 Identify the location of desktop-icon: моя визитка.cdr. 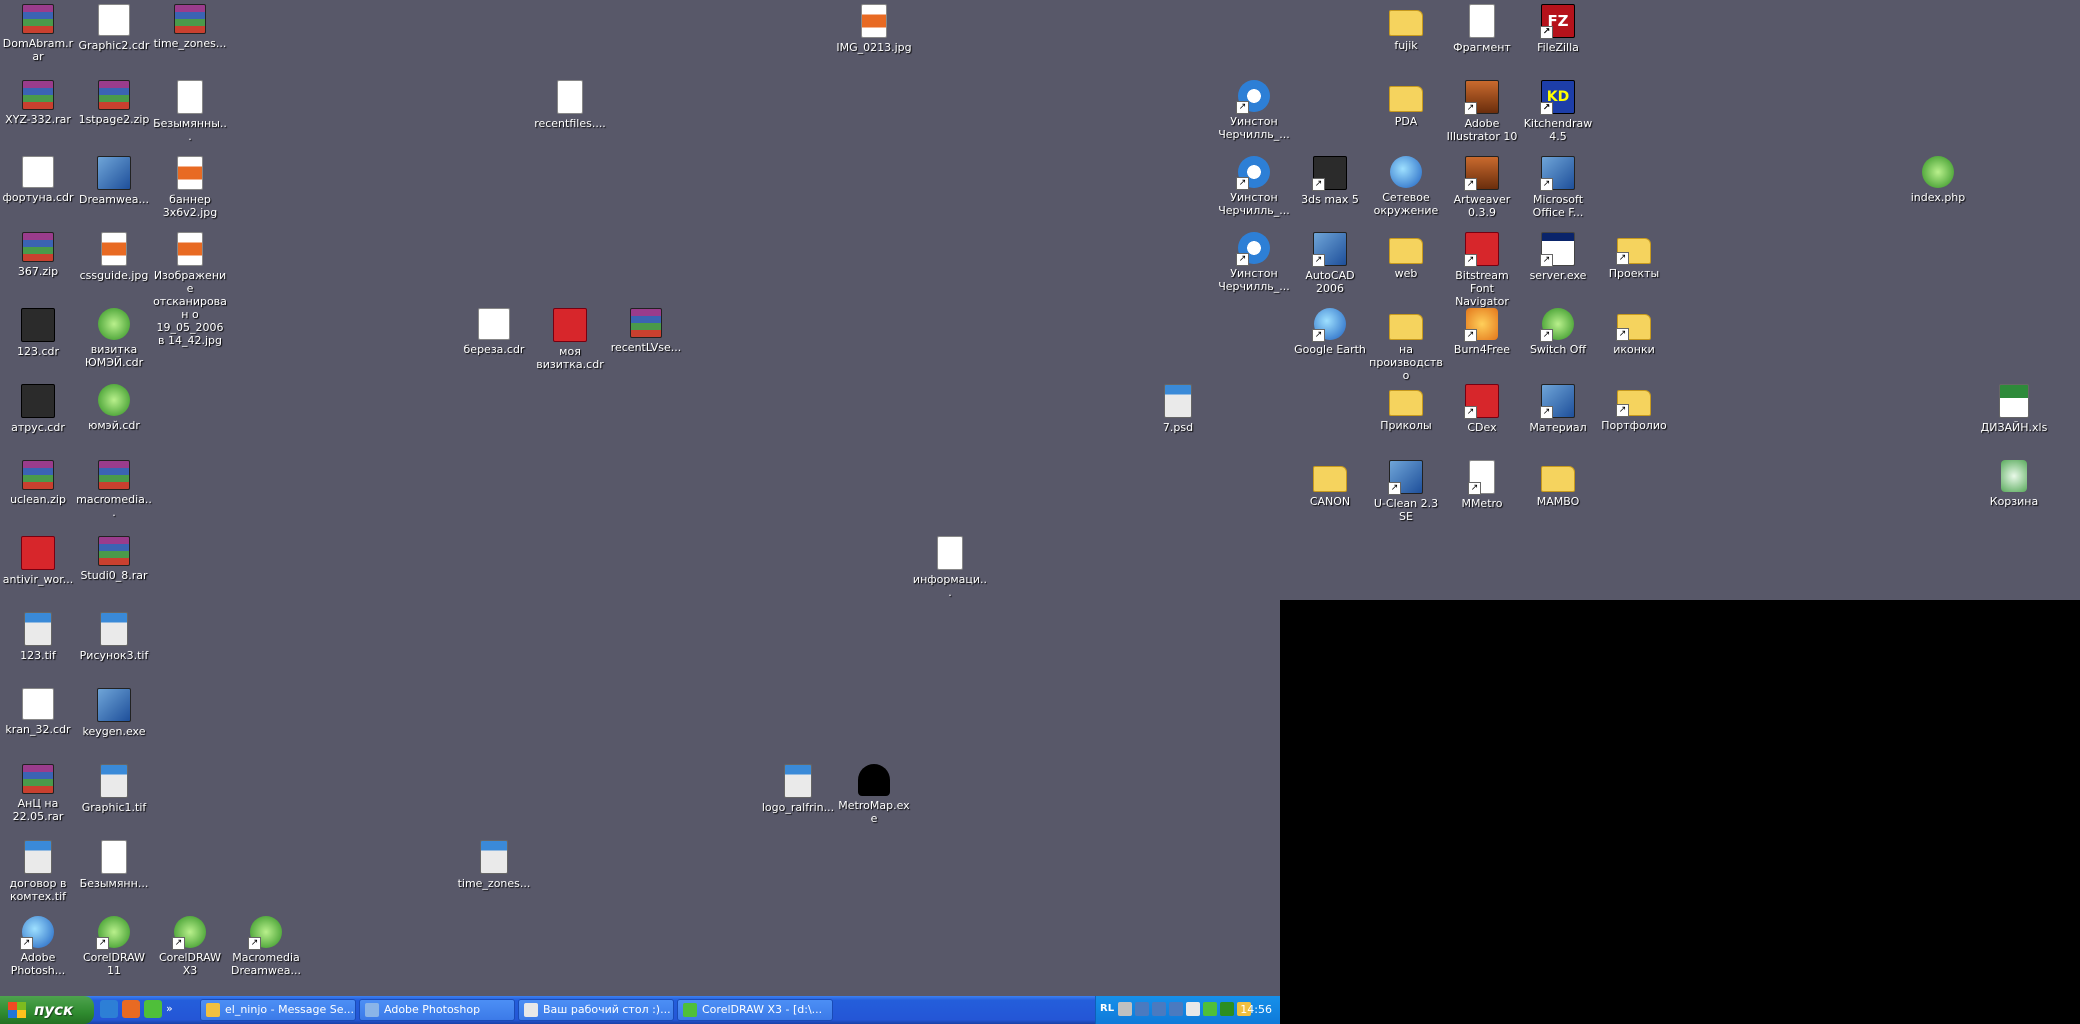
(570, 339).